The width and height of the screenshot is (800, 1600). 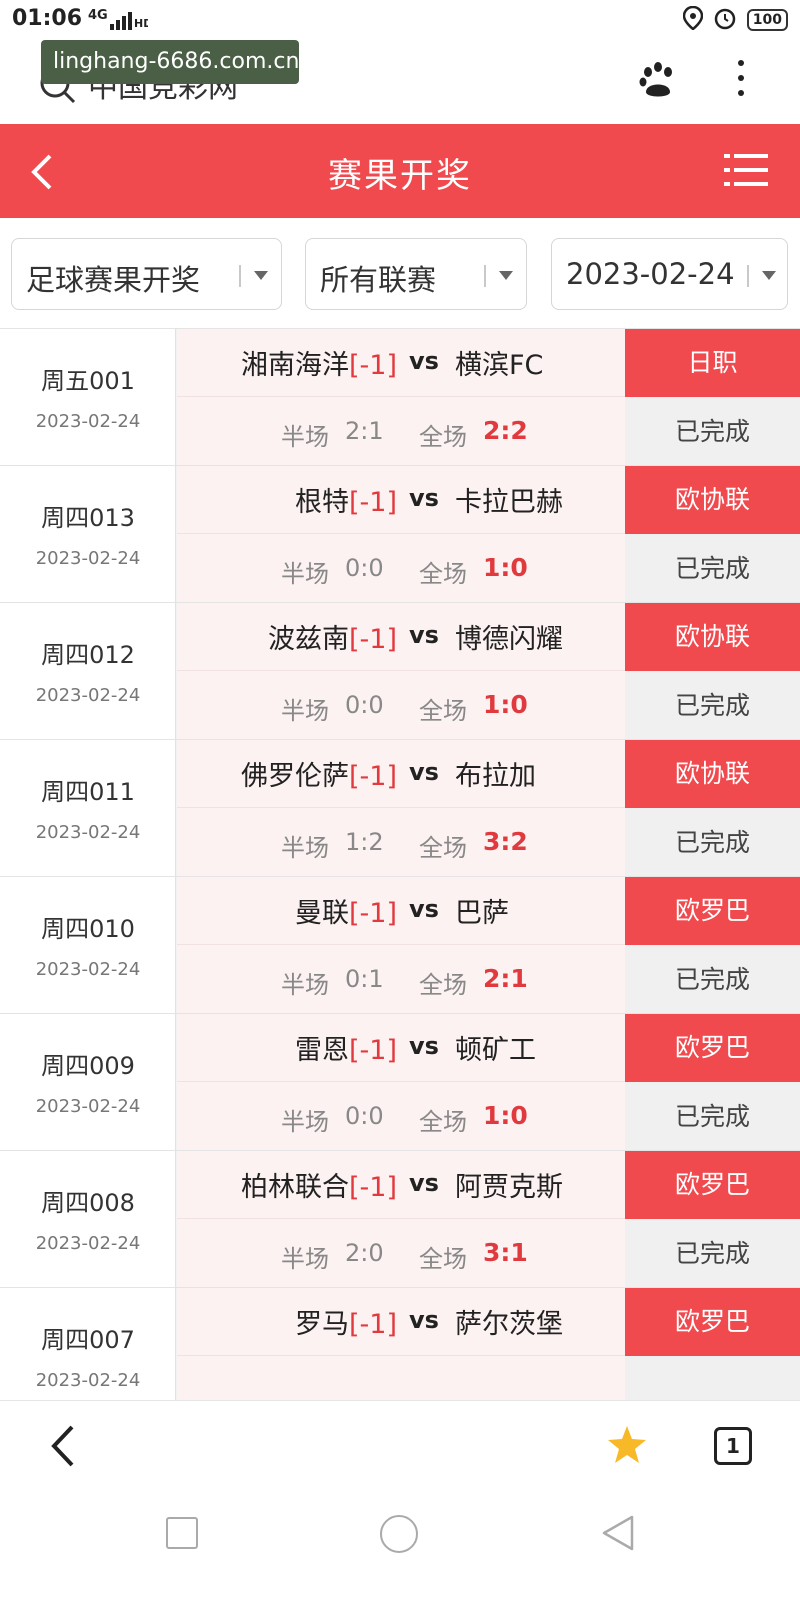 I want to click on half-time-score: 2:1, so click(x=364, y=431).